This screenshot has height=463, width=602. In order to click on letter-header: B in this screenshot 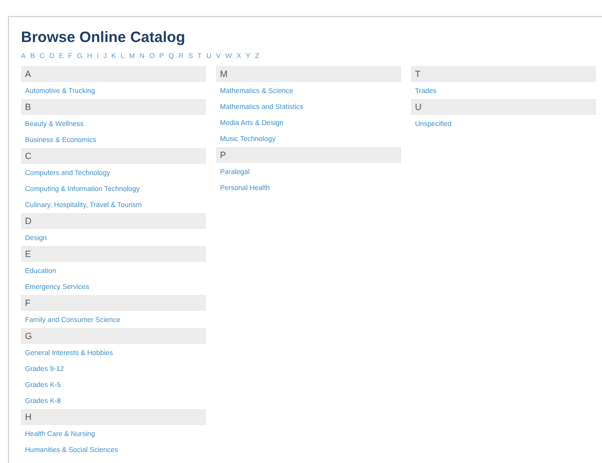, I will do `click(113, 107)`.